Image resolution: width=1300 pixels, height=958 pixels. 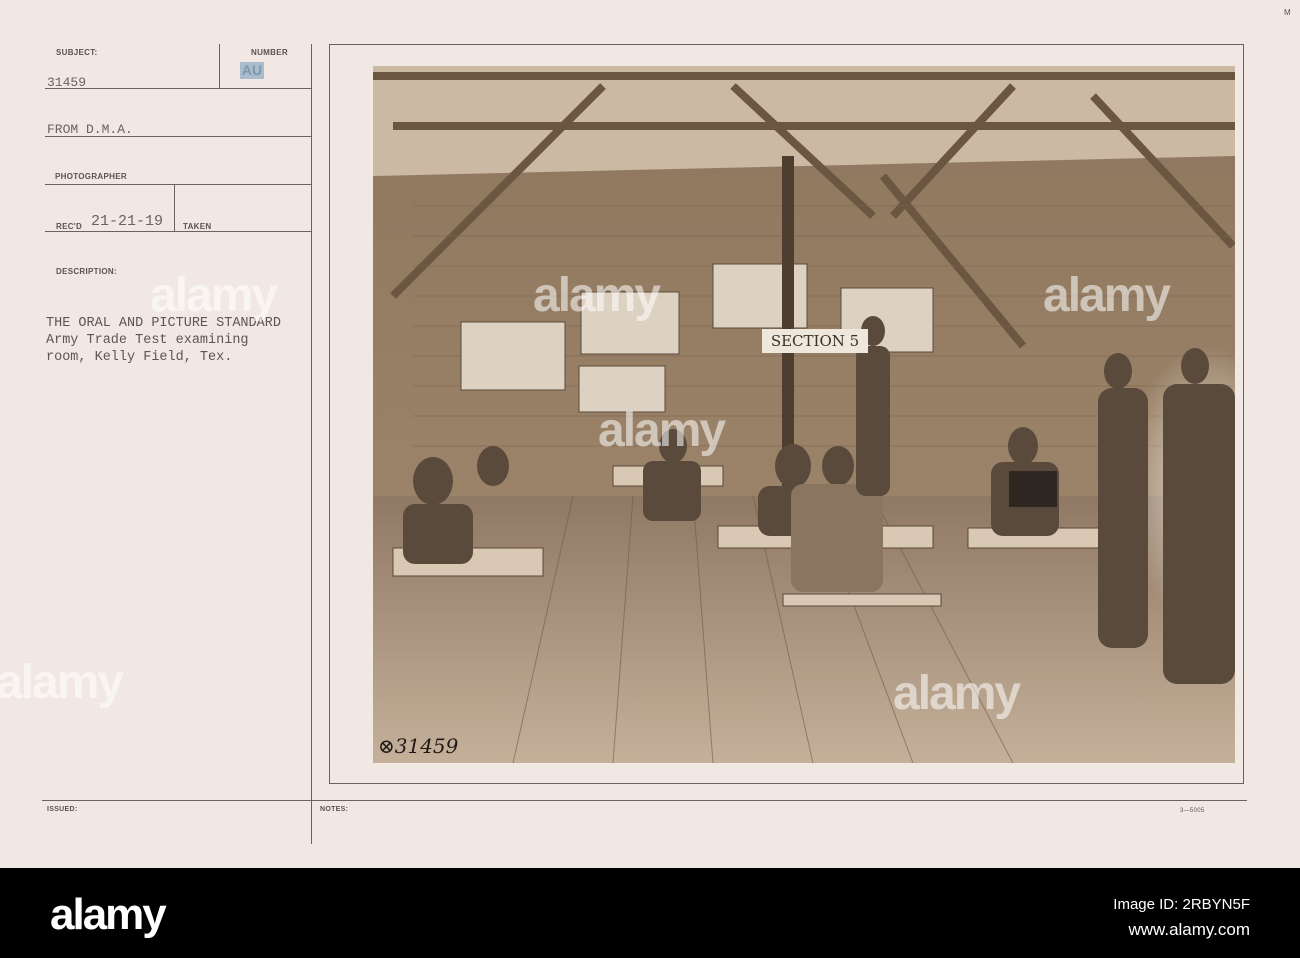 What do you see at coordinates (108, 914) in the screenshot?
I see `alamy-logo: alamy` at bounding box center [108, 914].